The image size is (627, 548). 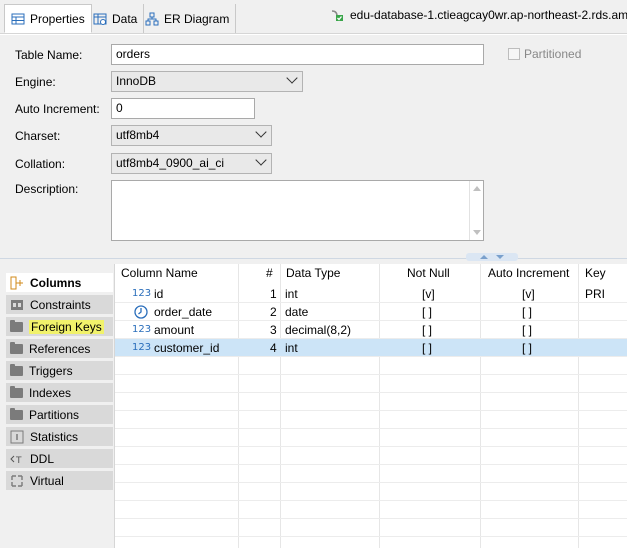 I want to click on engine-select: InnoDB, so click(x=207, y=81).